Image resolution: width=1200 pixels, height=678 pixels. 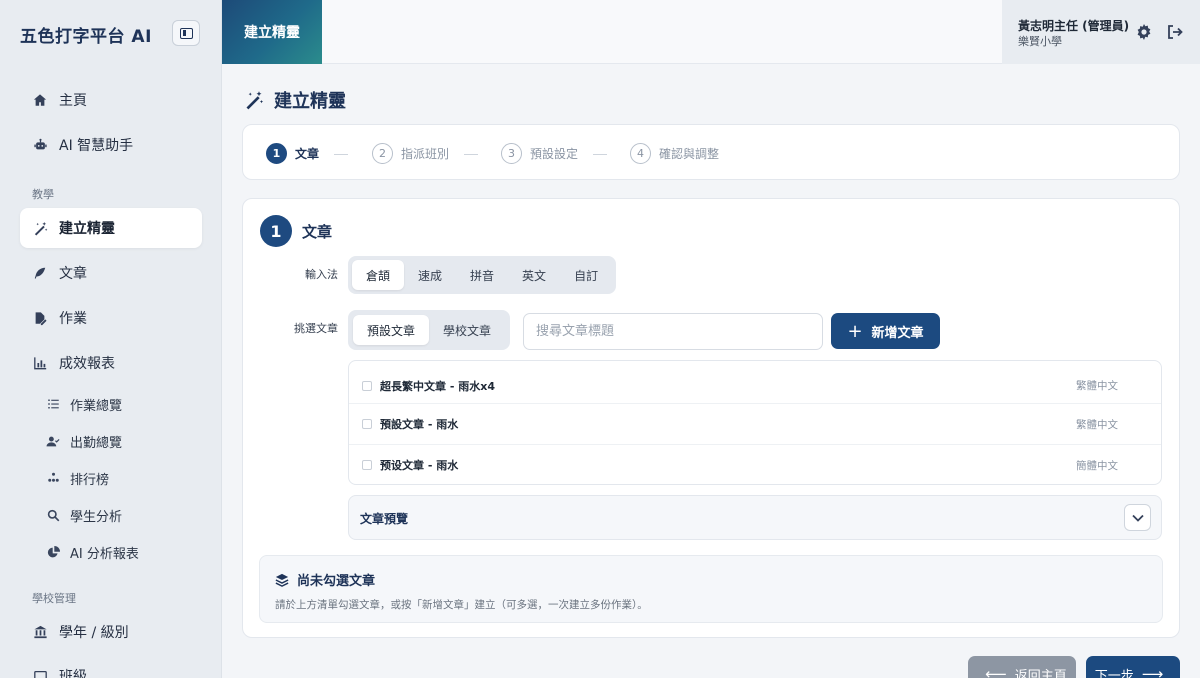 I want to click on tab-wizard: 建立精靈, so click(x=272, y=32).